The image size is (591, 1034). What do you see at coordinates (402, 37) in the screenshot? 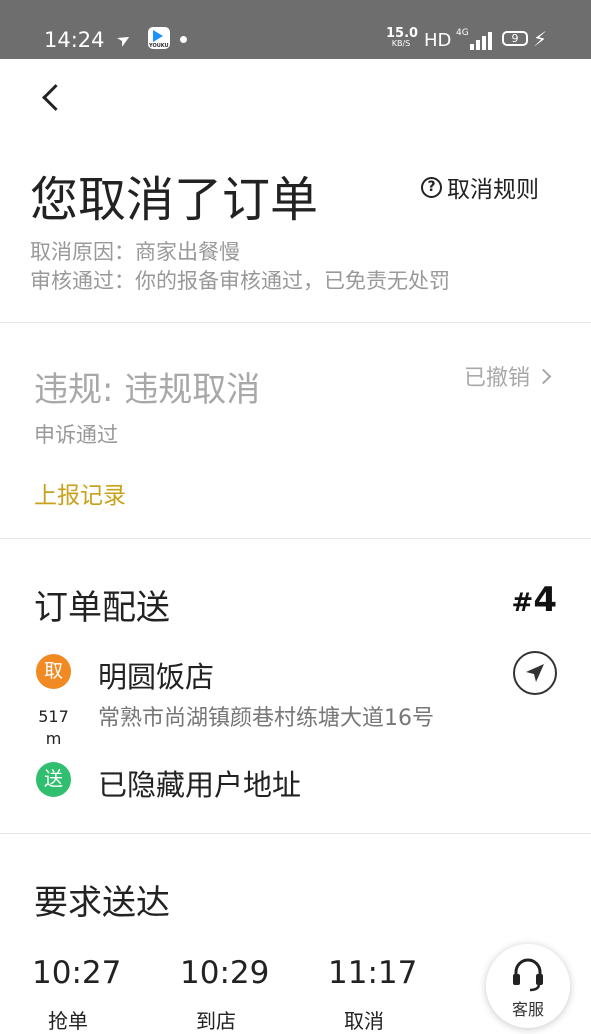
I see `network-speed: 15.0 KB/S` at bounding box center [402, 37].